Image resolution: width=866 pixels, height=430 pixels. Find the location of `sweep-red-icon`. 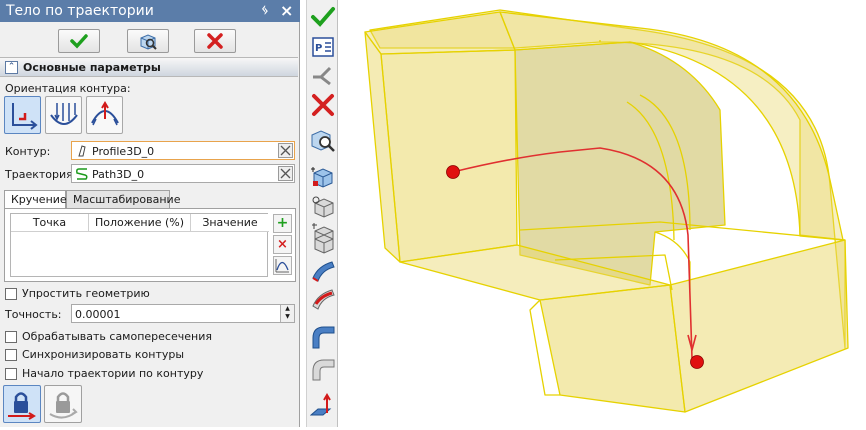

sweep-red-icon is located at coordinates (323, 299).